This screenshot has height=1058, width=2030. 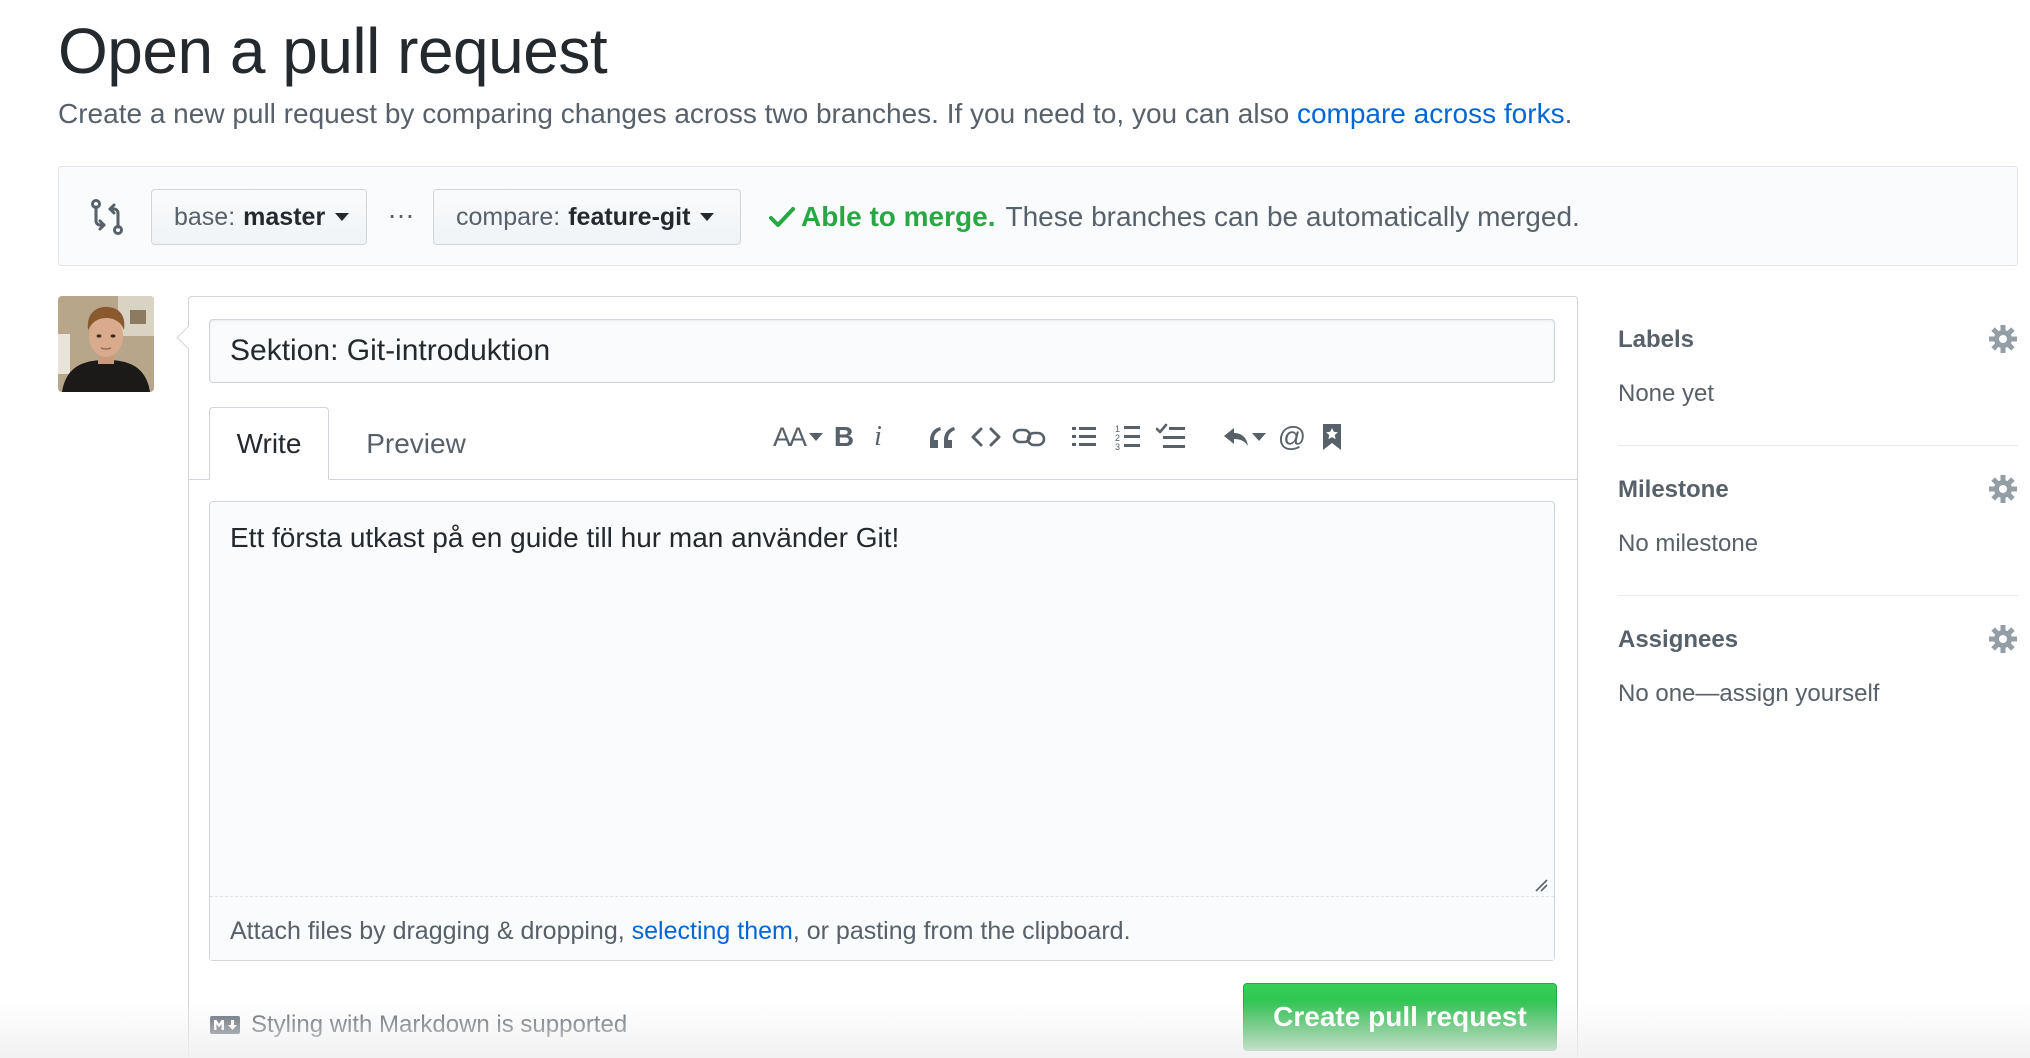 What do you see at coordinates (1748, 694) in the screenshot?
I see `sidebar-value-assignees: No one—assign yourself` at bounding box center [1748, 694].